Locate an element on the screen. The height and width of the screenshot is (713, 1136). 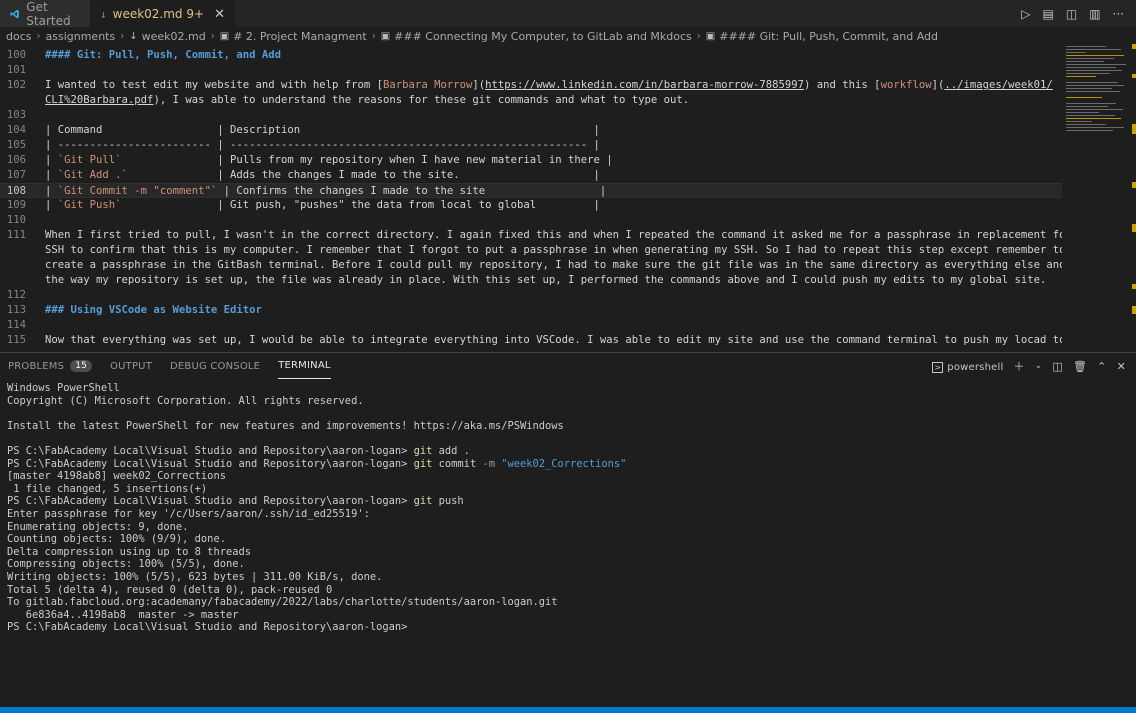
chevron-down-icon: ⌄ is located at coordinates (1039, 366).